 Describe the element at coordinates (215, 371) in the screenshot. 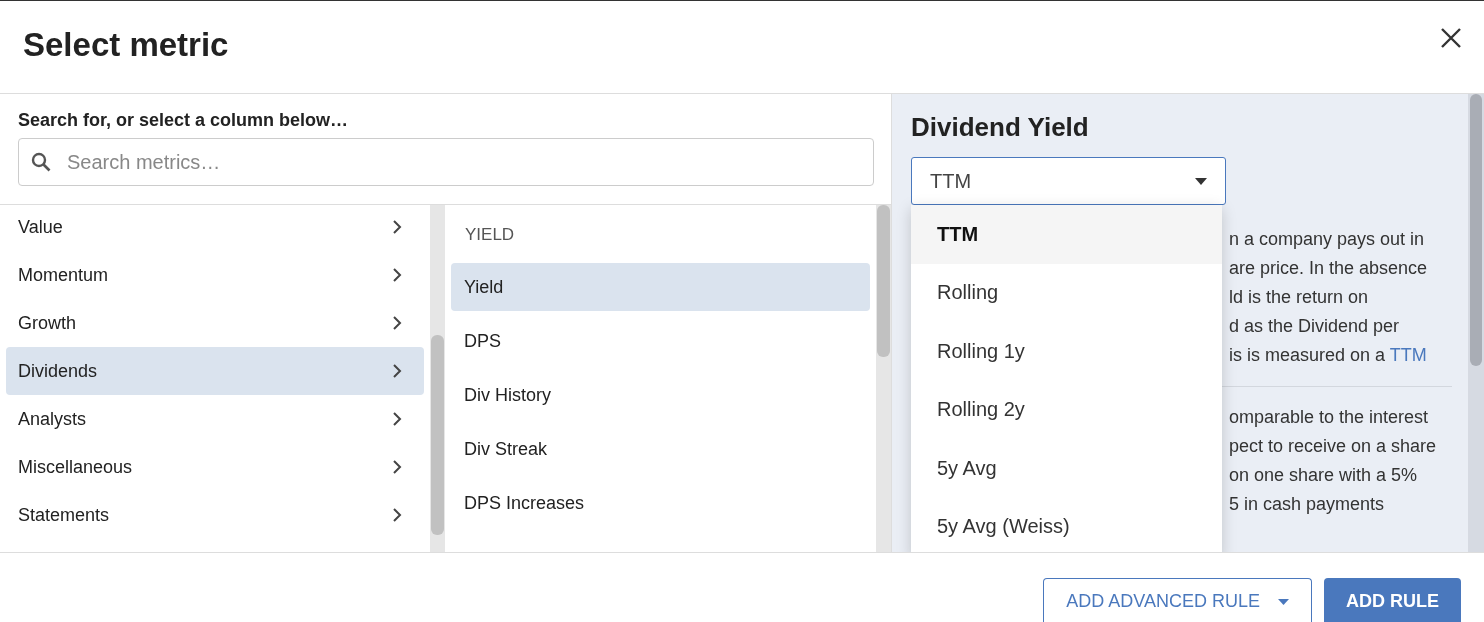

I see `category-item: Dividends` at that location.